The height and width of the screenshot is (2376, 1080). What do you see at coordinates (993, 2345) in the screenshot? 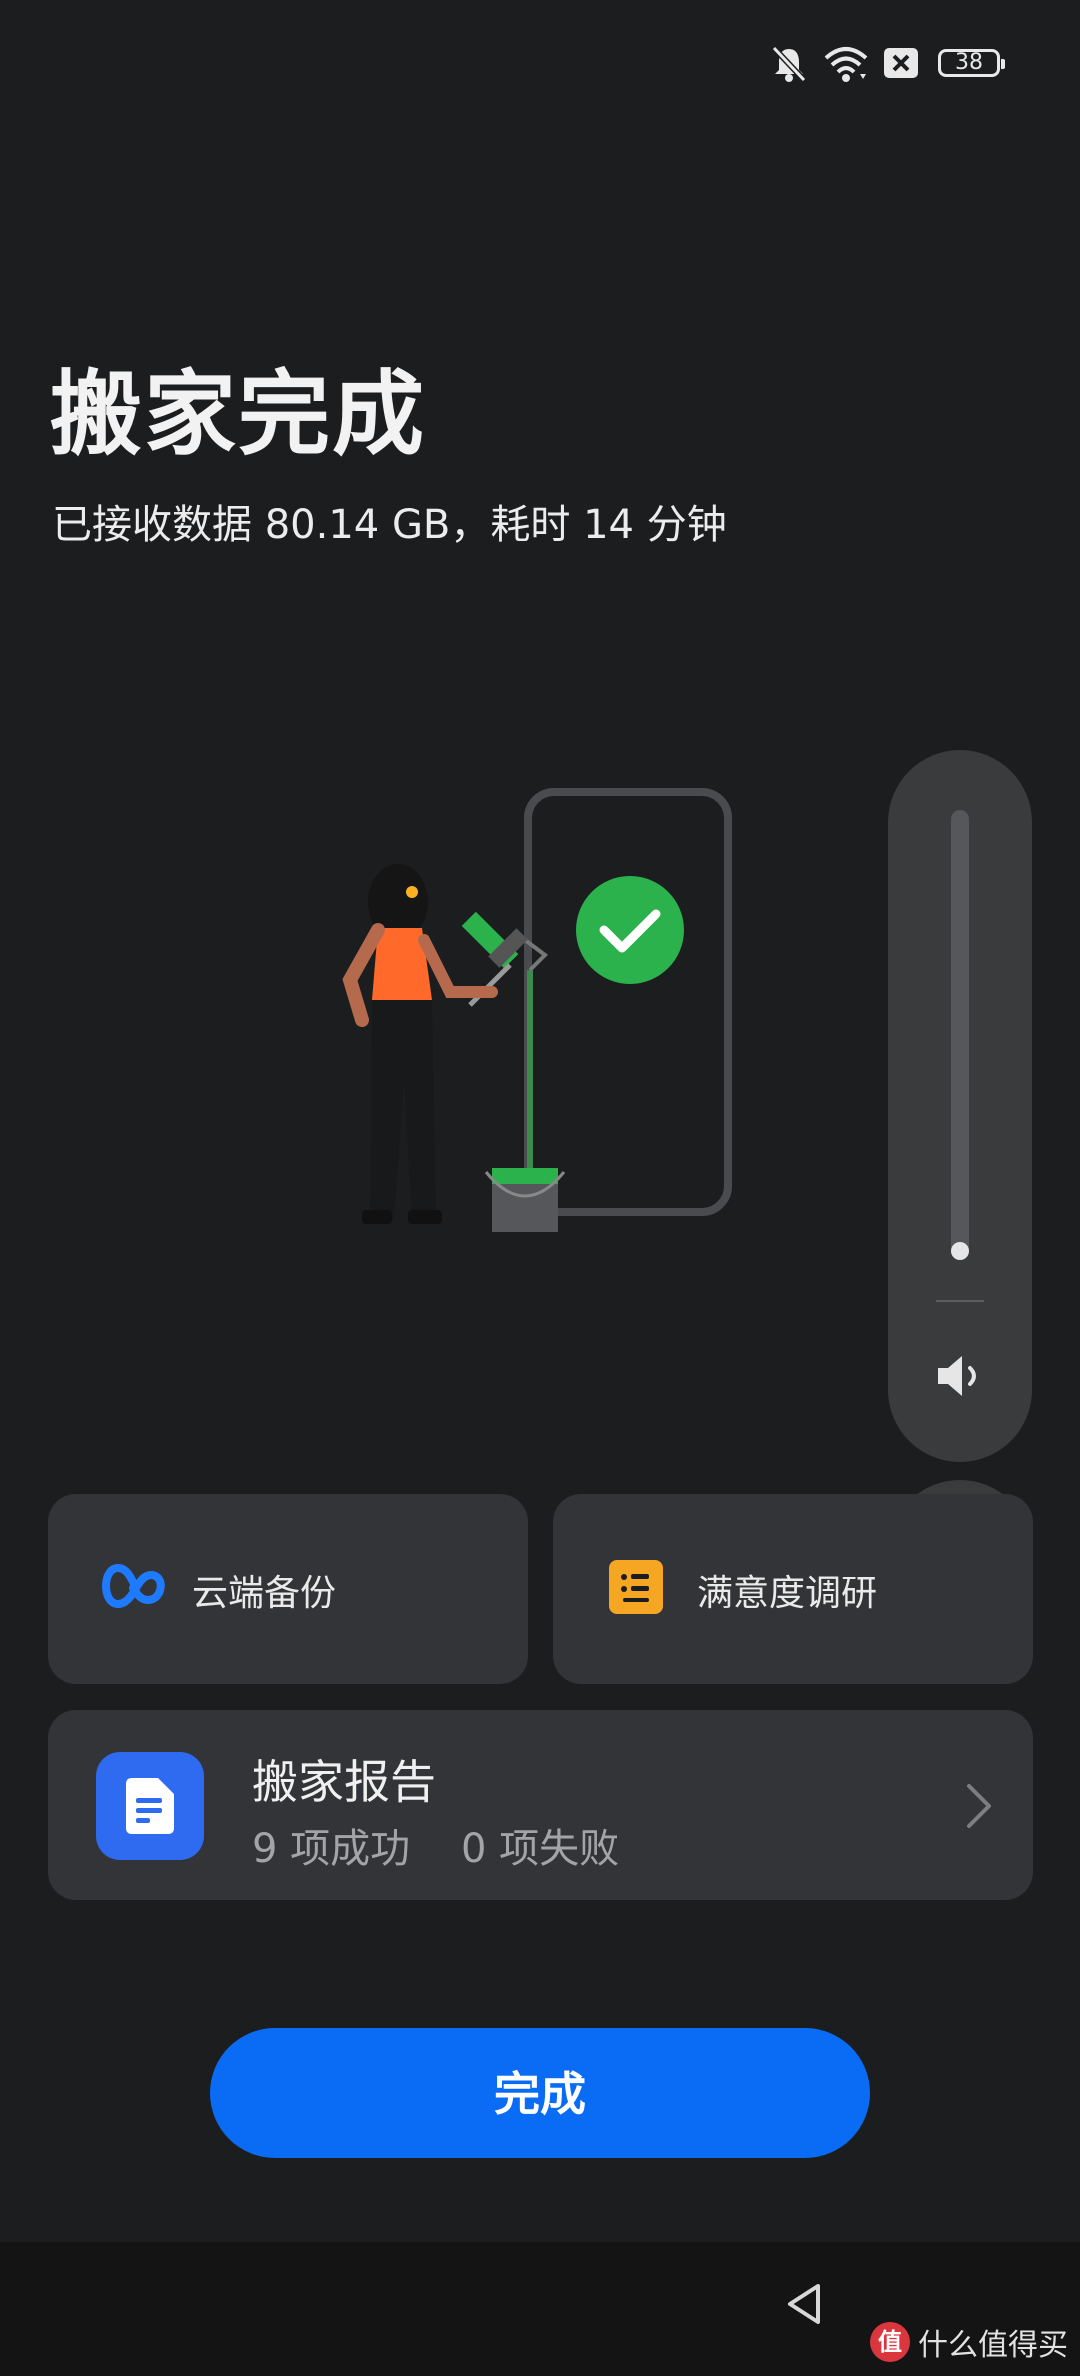
I see `watermark-text: 什么值得买` at bounding box center [993, 2345].